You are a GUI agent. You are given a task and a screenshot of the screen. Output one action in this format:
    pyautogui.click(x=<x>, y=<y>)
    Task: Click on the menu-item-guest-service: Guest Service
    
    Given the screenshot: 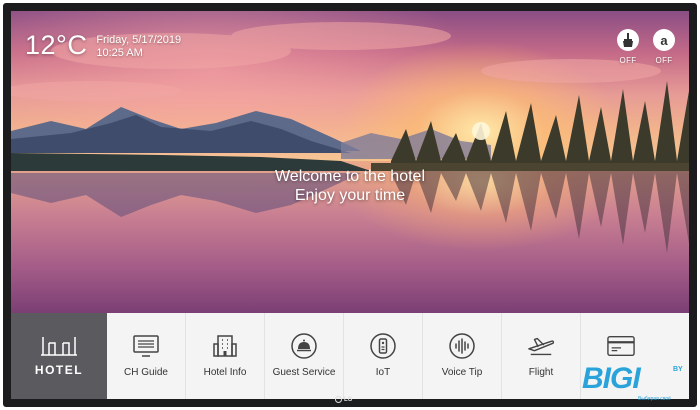 What is the action you would take?
    pyautogui.click(x=304, y=356)
    